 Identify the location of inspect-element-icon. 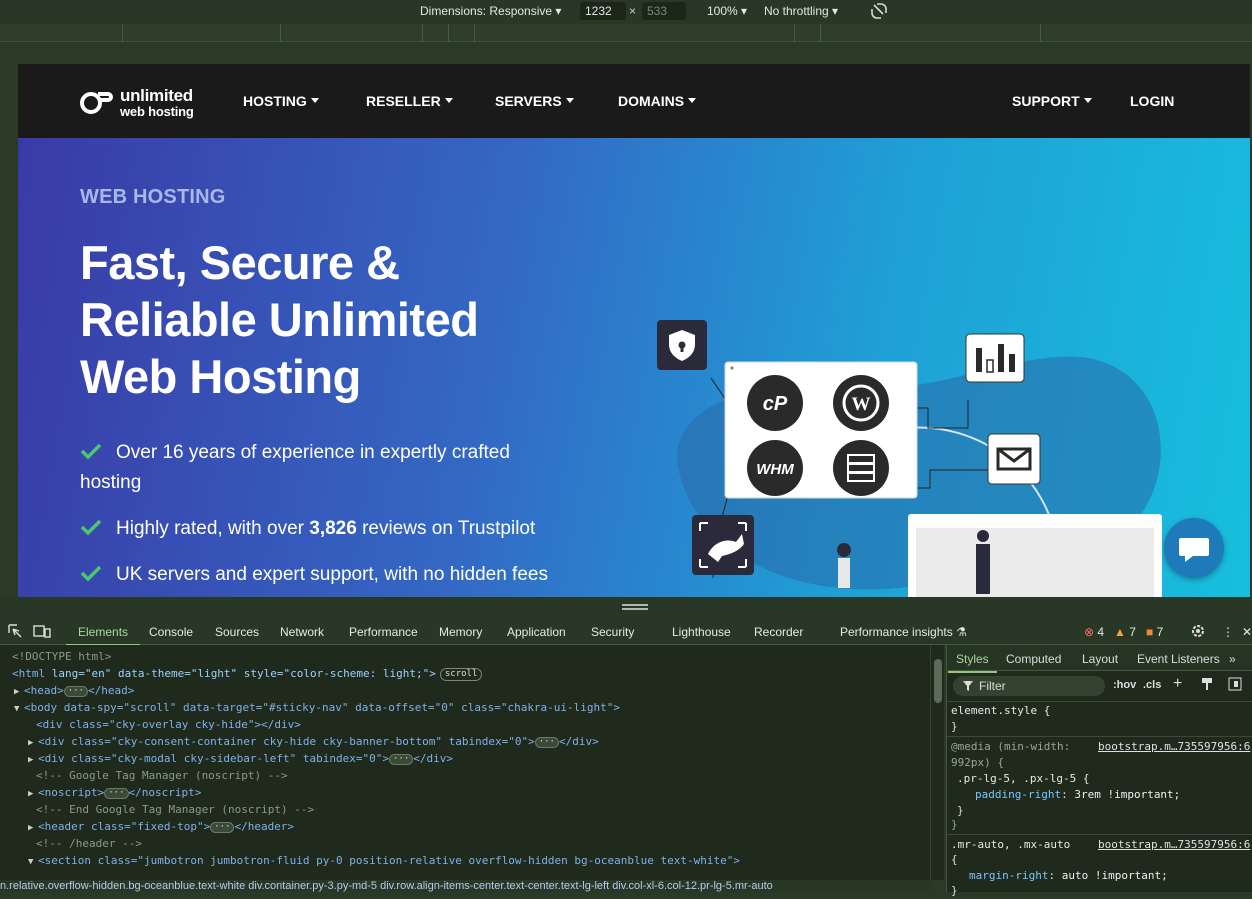
(15, 632).